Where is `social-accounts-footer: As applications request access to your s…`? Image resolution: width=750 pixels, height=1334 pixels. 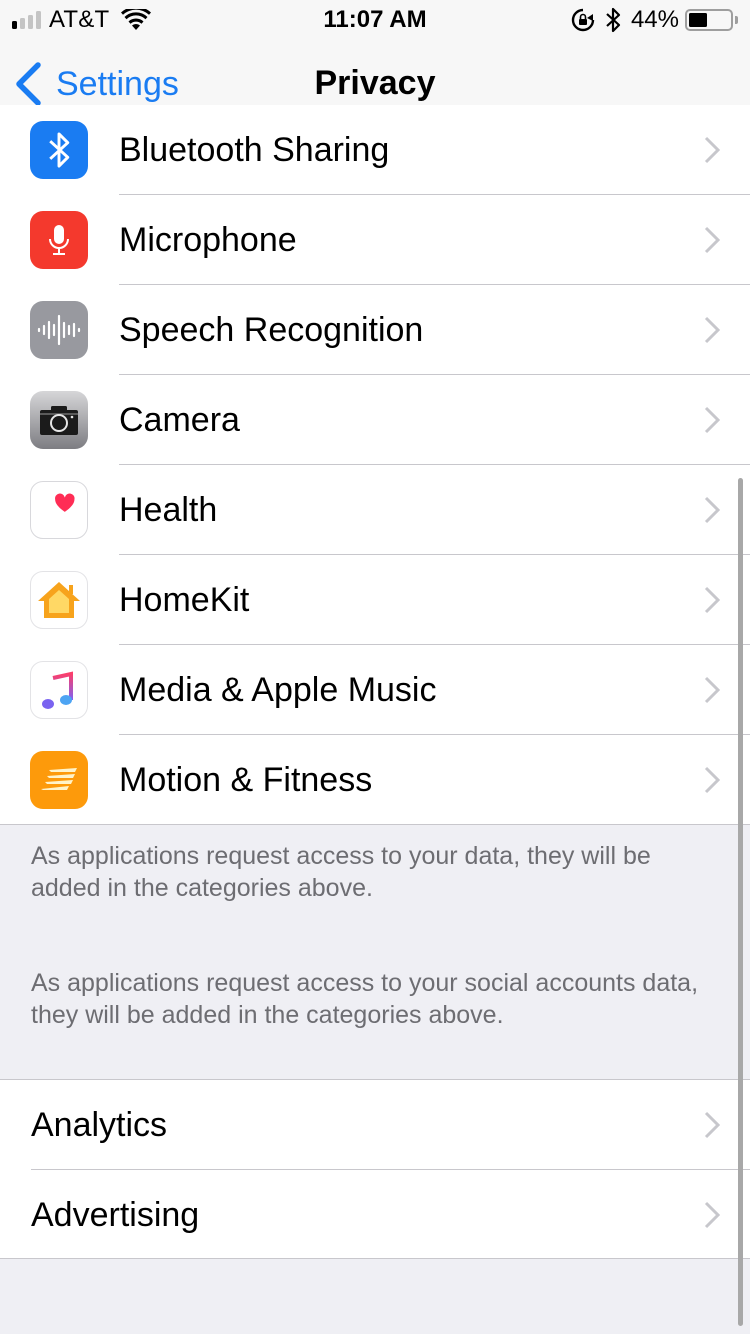
social-accounts-footer: As applications request access to your s… is located at coordinates (365, 999).